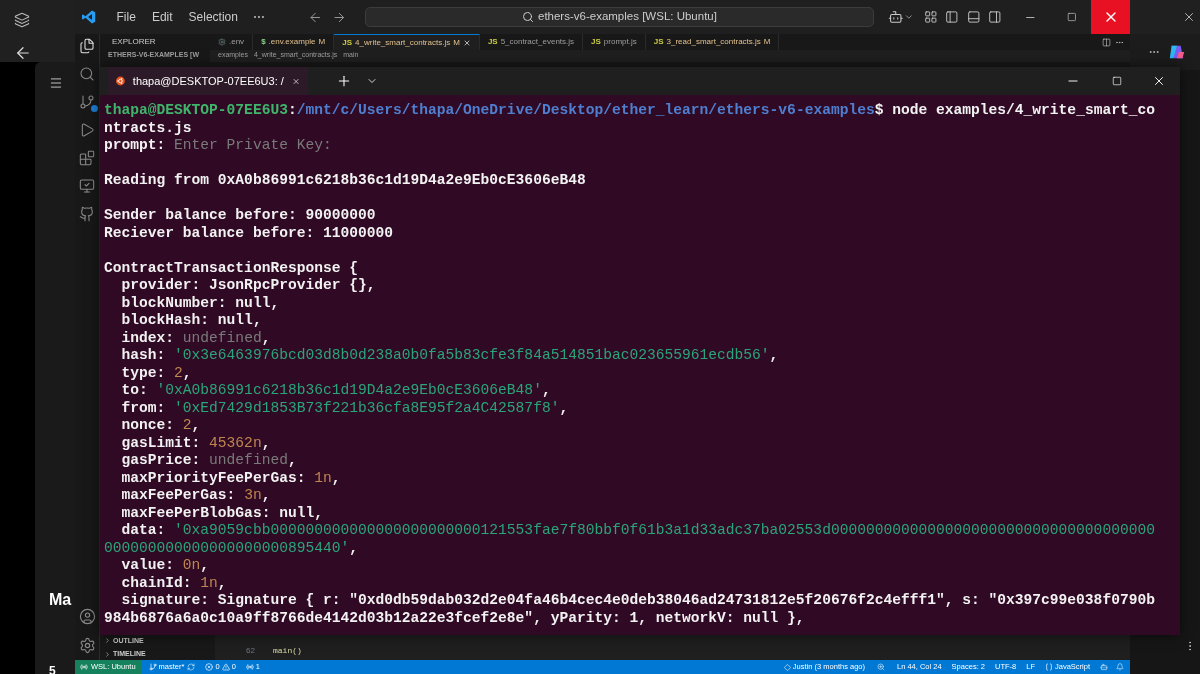 The image size is (1200, 674). I want to click on terminal-line: prompt: Enter Private Key:, so click(218, 146).